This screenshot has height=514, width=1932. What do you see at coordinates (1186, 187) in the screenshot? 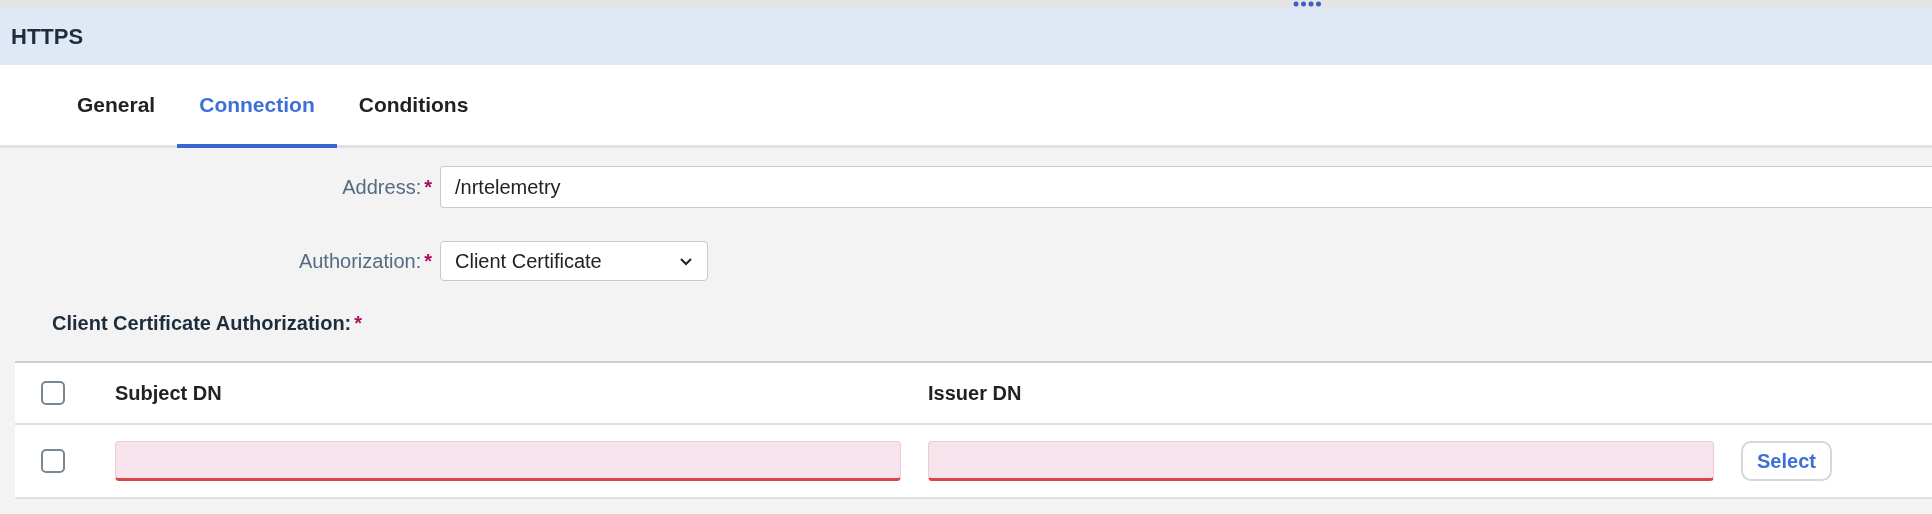
I see `address-field: /nrtelemetry` at bounding box center [1186, 187].